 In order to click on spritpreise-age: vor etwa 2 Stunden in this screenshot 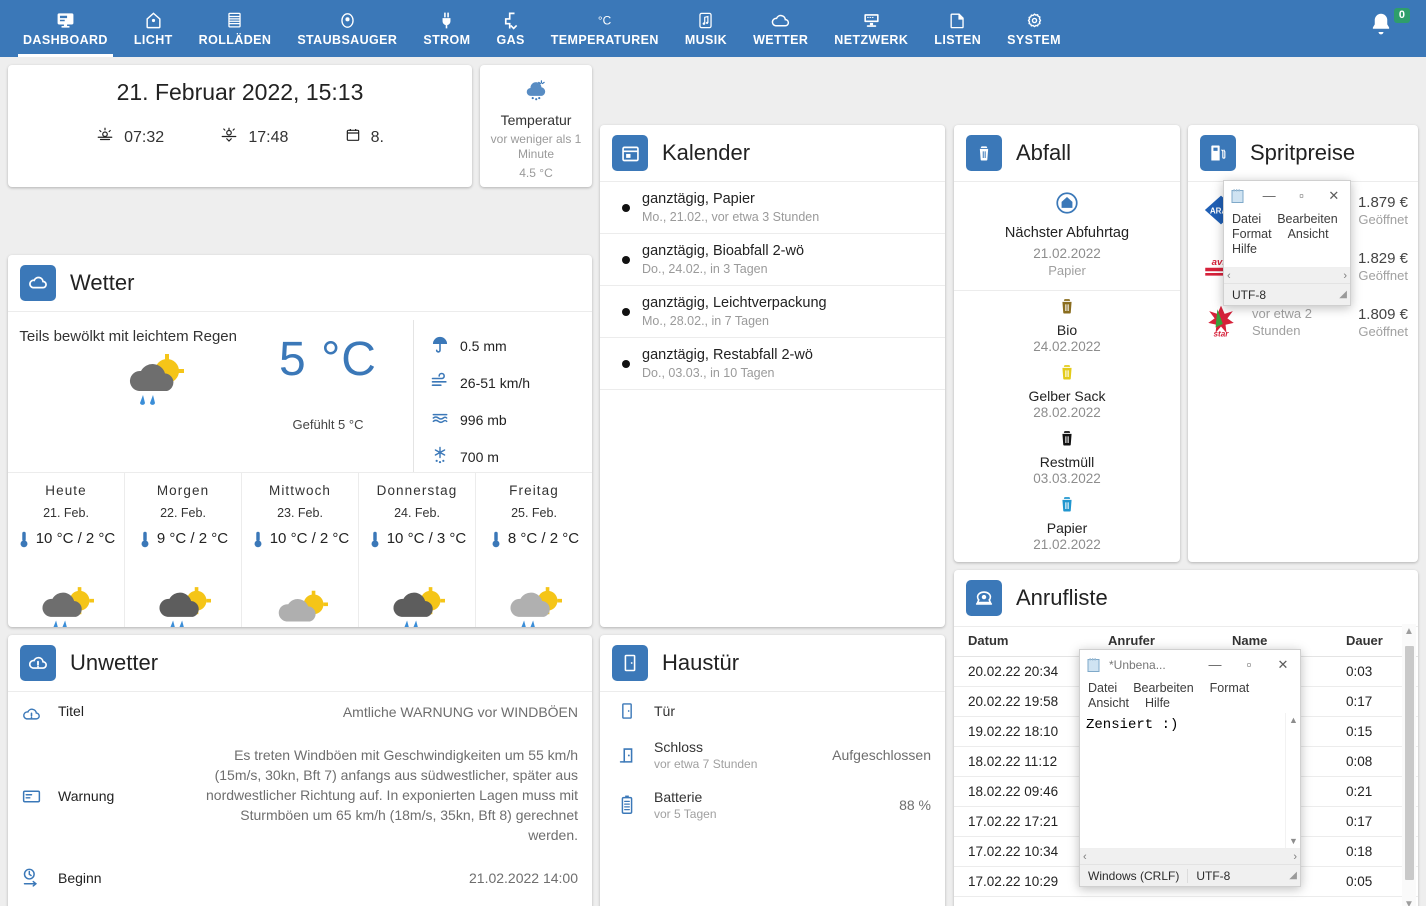, I will do `click(1282, 322)`.